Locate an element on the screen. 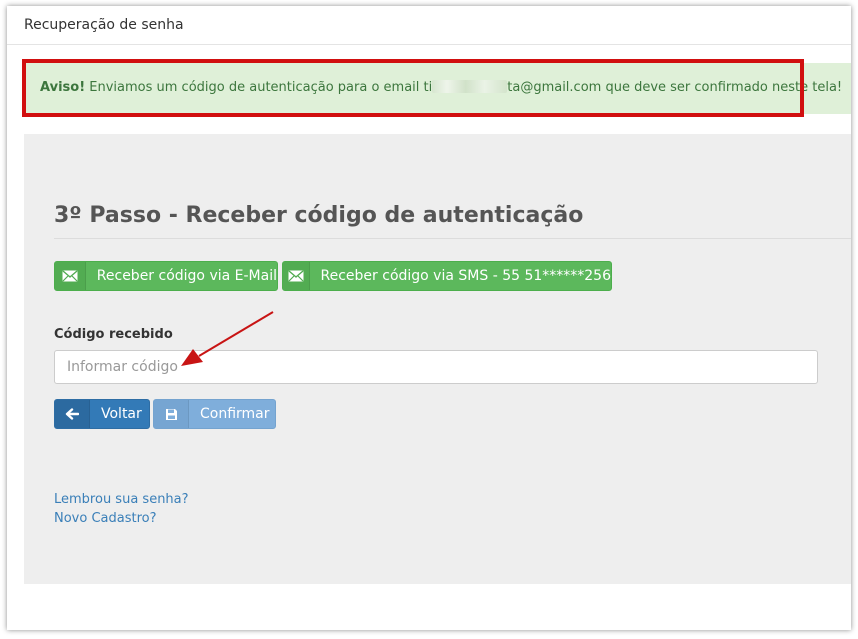 Image resolution: width=858 pixels, height=639 pixels. arrow-left-icon is located at coordinates (72, 414).